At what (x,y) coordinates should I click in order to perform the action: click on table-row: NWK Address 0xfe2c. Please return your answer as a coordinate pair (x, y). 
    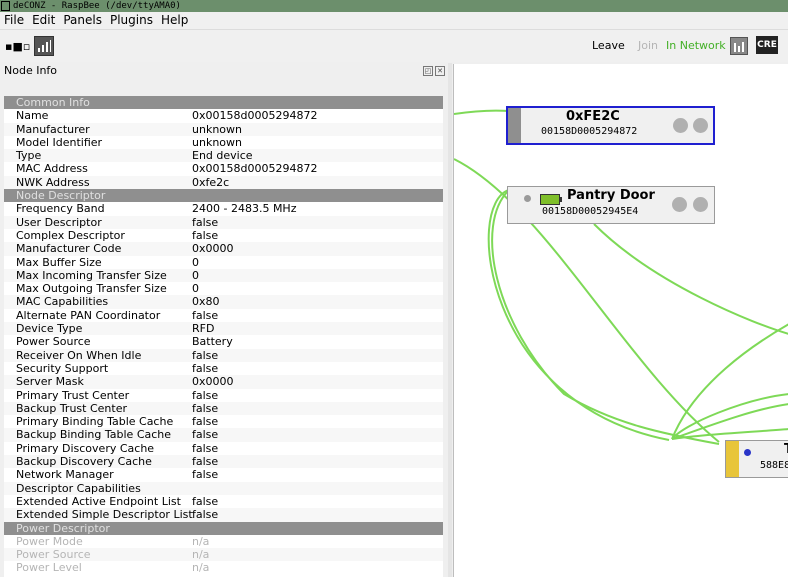
    Looking at the image, I should click on (223, 182).